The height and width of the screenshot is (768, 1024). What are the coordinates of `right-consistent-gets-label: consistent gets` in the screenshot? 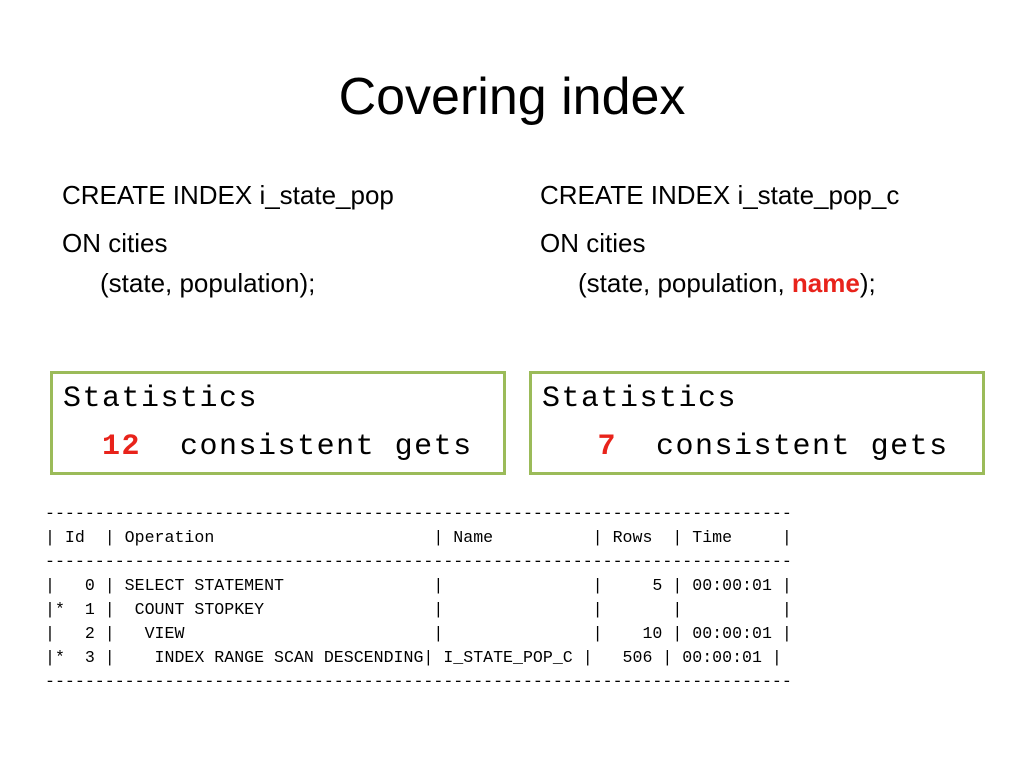 It's located at (802, 447).